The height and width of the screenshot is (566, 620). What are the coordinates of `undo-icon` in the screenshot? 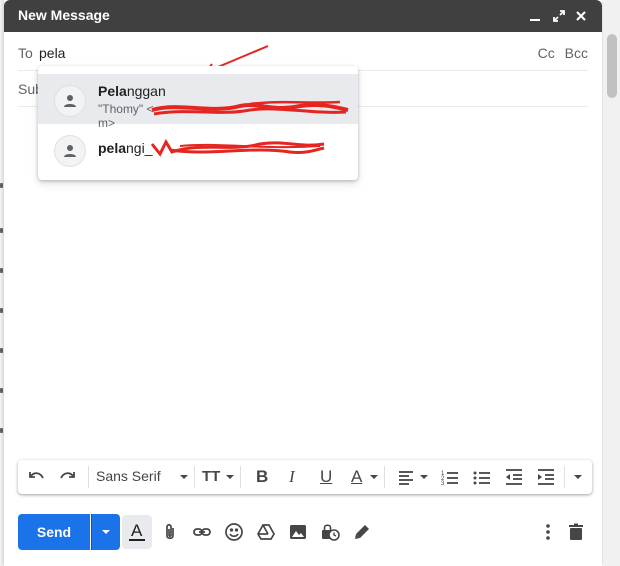 It's located at (36, 477).